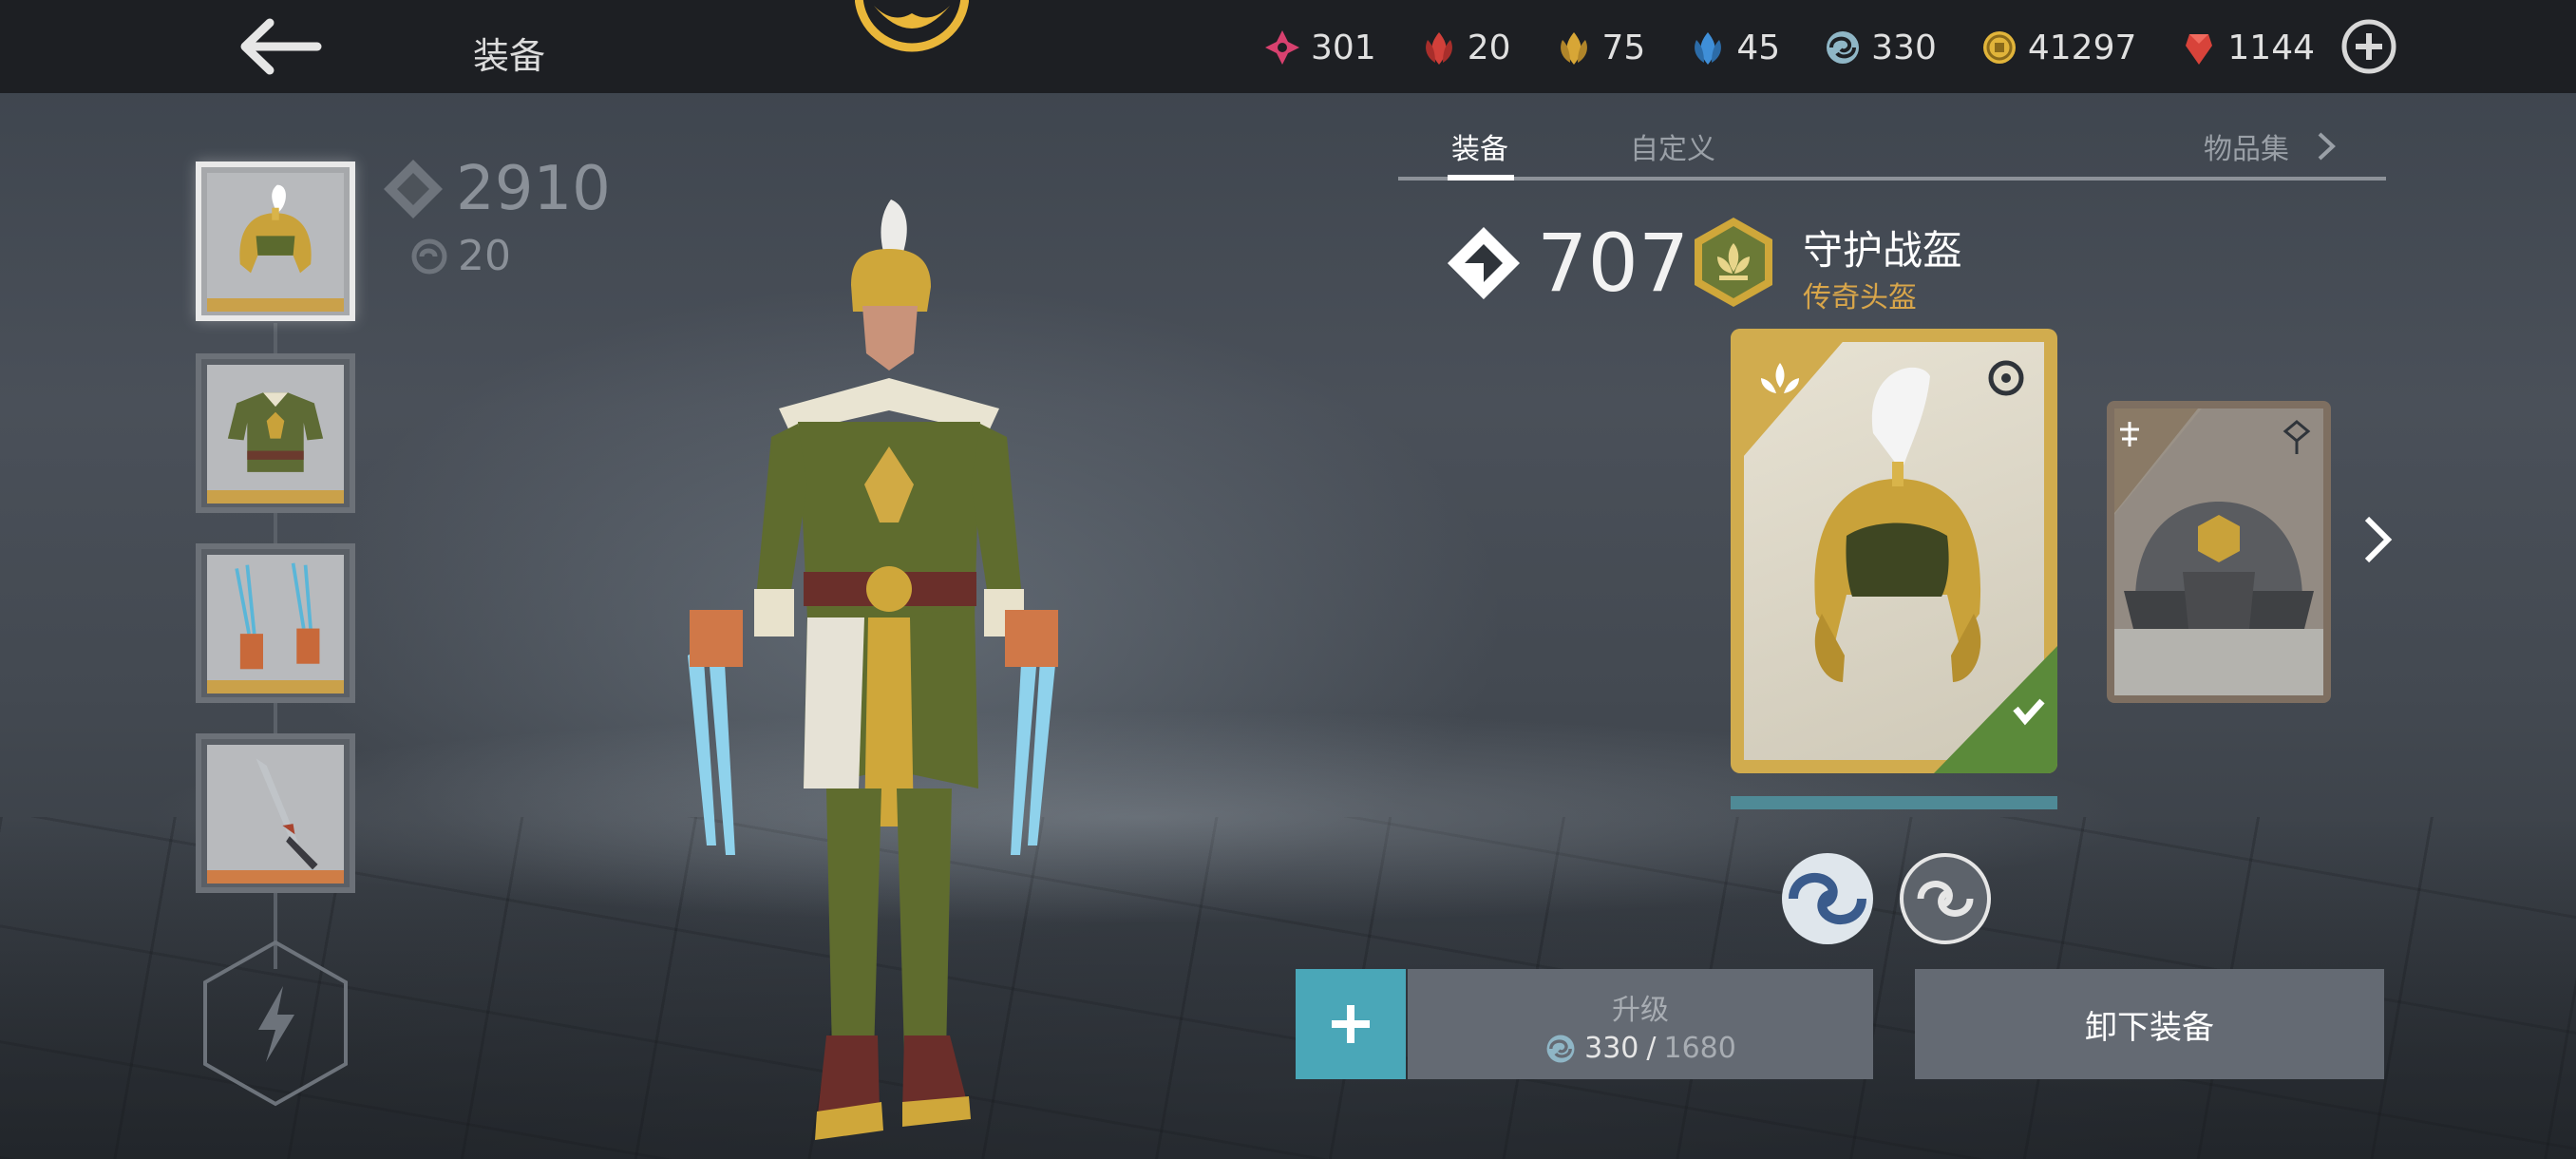 This screenshot has height=1159, width=2576. Describe the element at coordinates (2368, 46) in the screenshot. I see `add-currency-button` at that location.